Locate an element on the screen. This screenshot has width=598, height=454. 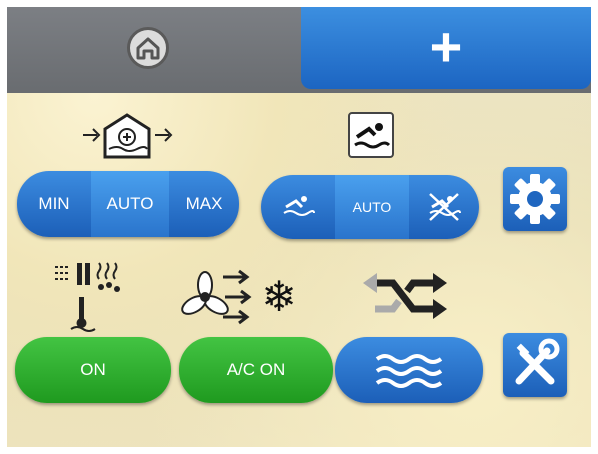
settings-button is located at coordinates (535, 199).